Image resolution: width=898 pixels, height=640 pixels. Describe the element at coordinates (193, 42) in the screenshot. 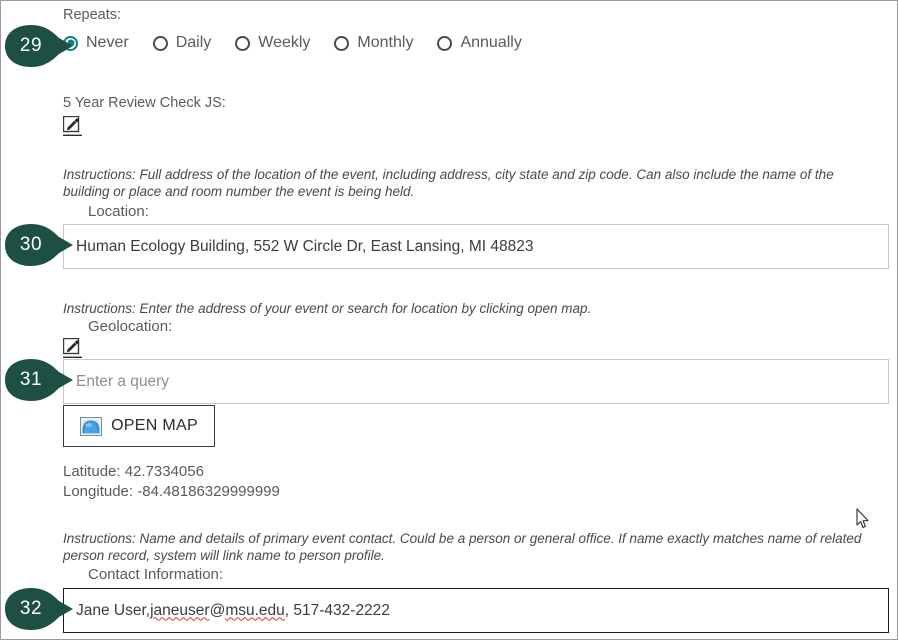

I see `radio-label-daily: Daily` at that location.